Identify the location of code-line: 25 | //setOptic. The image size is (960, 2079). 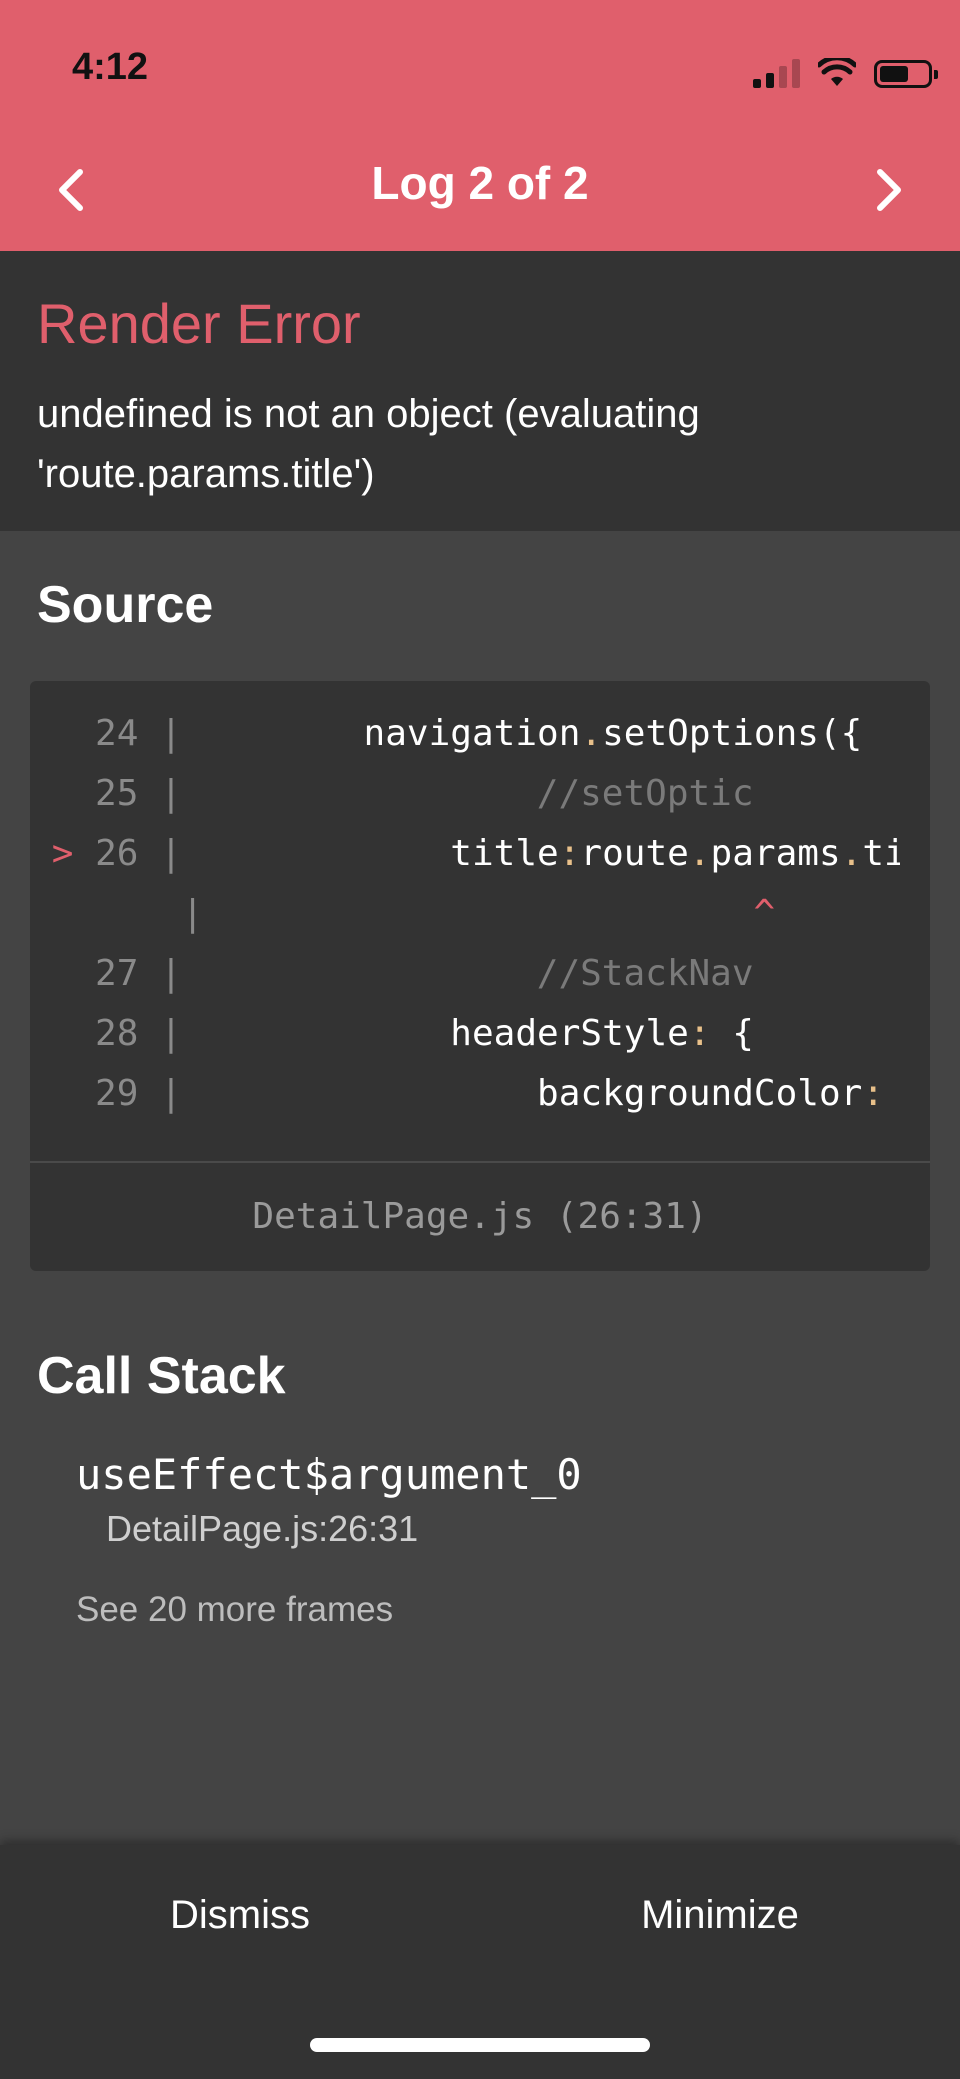
(465, 793).